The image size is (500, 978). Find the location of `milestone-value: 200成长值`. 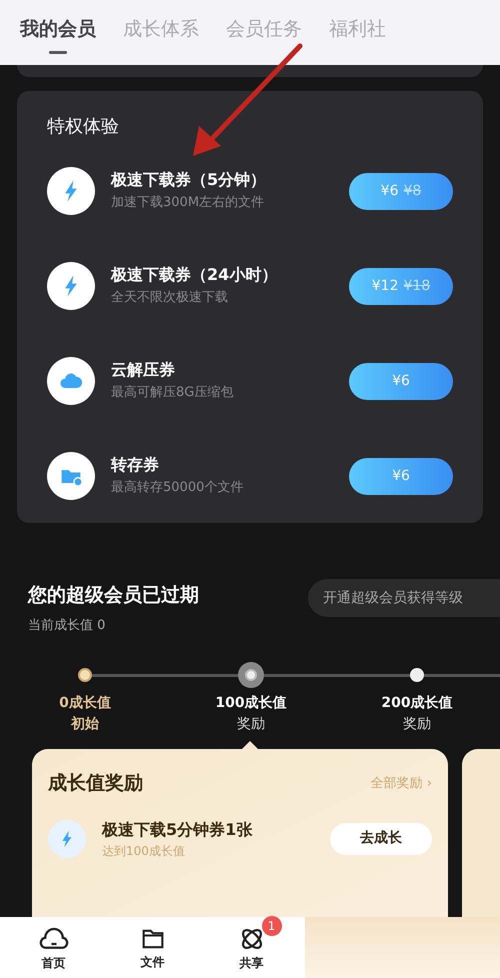

milestone-value: 200成长值 is located at coordinates (417, 703).